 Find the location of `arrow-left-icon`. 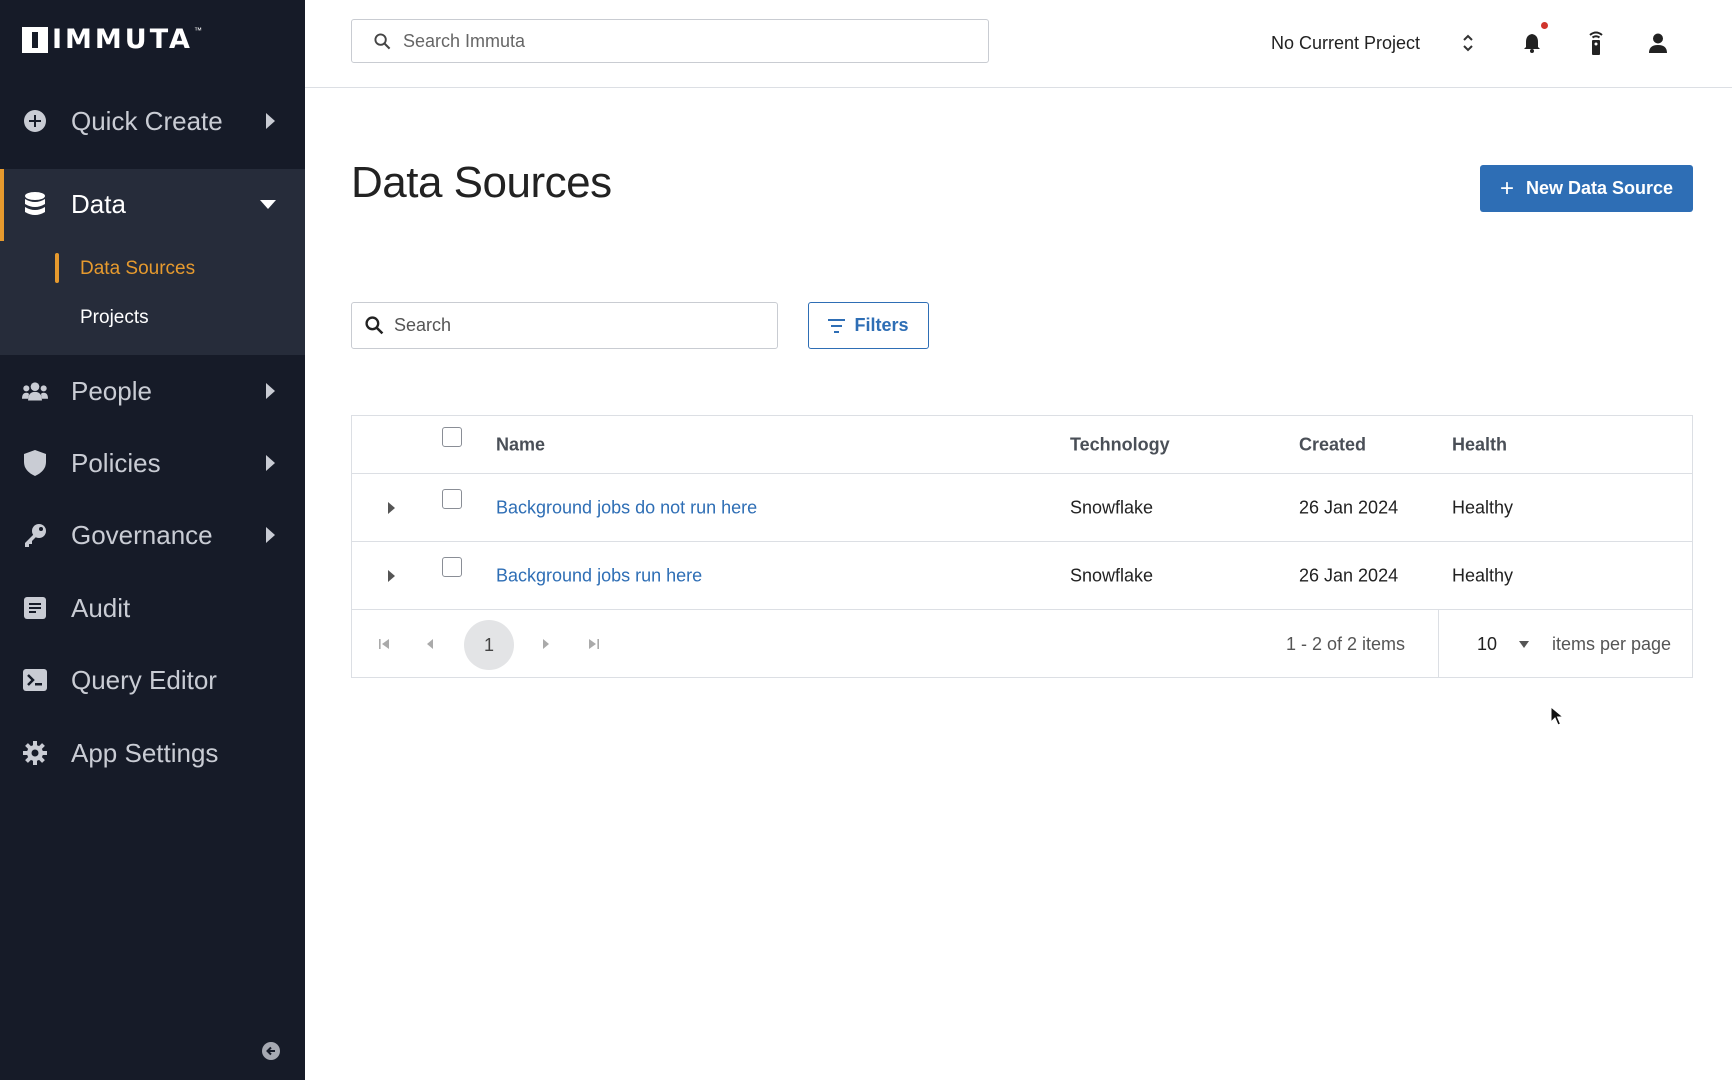

arrow-left-icon is located at coordinates (270, 1051).